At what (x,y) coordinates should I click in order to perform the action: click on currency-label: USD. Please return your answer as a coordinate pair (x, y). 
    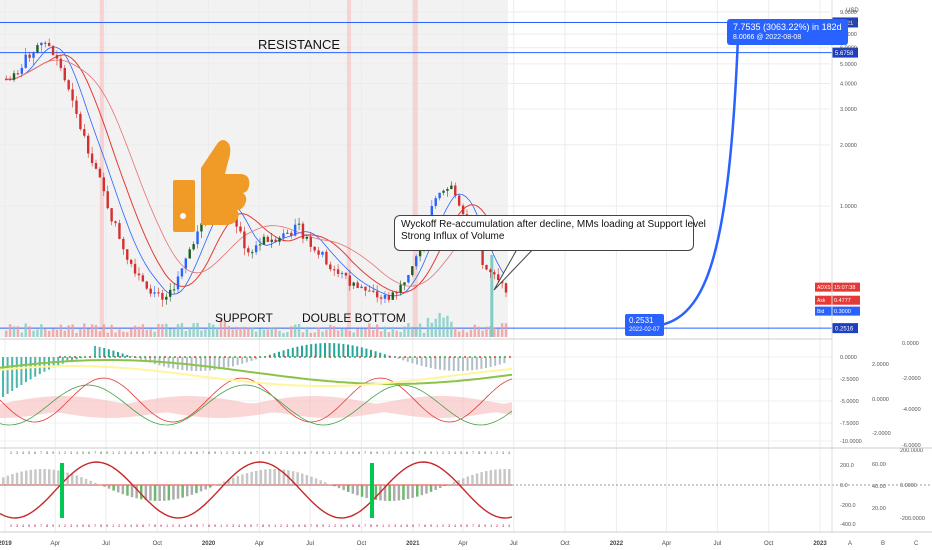
    Looking at the image, I should click on (852, 11).